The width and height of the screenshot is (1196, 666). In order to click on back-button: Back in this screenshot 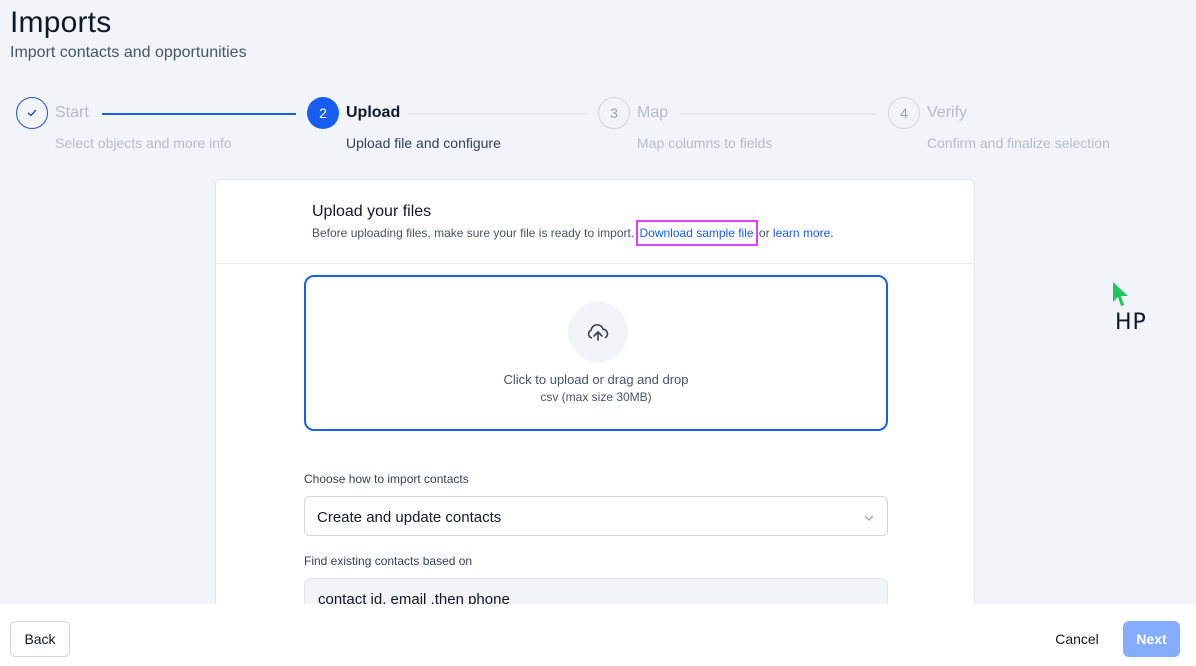, I will do `click(40, 639)`.